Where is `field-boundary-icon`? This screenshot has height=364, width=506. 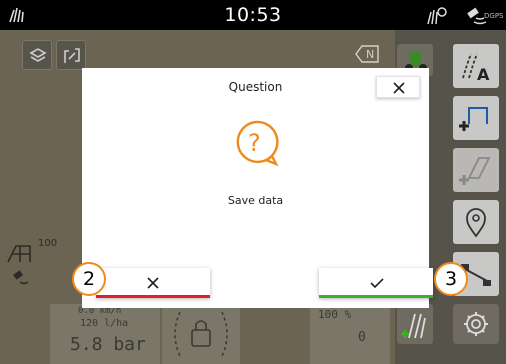
field-boundary-icon is located at coordinates (19, 254).